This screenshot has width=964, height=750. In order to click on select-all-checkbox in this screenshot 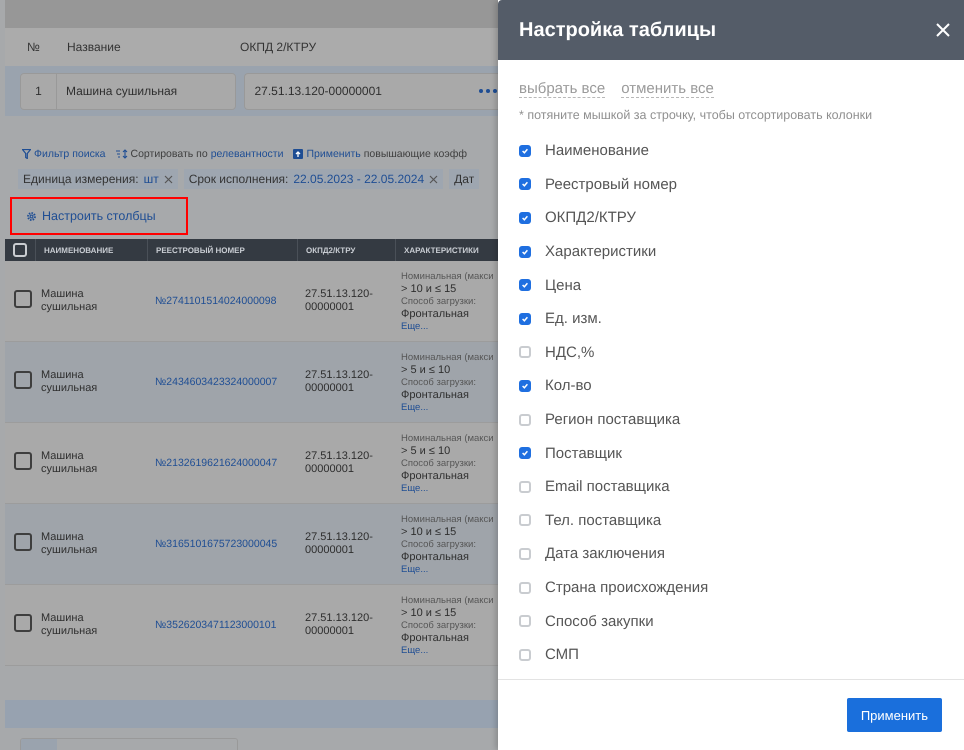, I will do `click(20, 250)`.